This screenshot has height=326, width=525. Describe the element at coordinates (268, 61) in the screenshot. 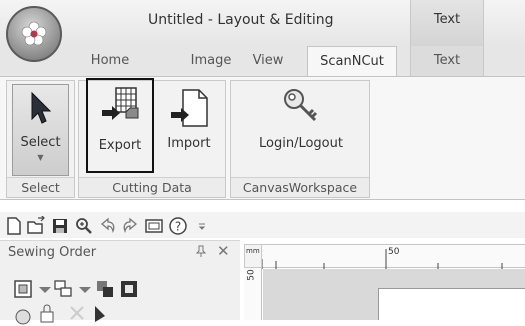

I see `tab-view: View` at that location.